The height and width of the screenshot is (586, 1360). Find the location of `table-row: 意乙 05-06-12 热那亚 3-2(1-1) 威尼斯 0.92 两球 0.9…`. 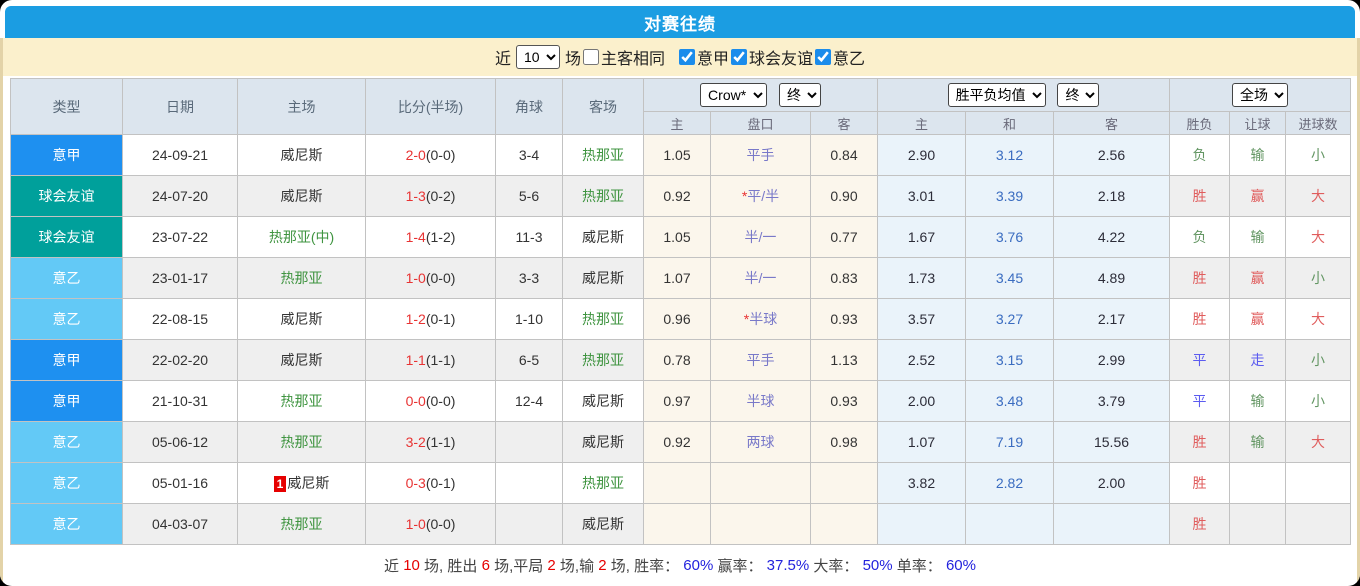

table-row: 意乙 05-06-12 热那亚 3-2(1-1) 威尼斯 0.92 两球 0.9… is located at coordinates (681, 442).